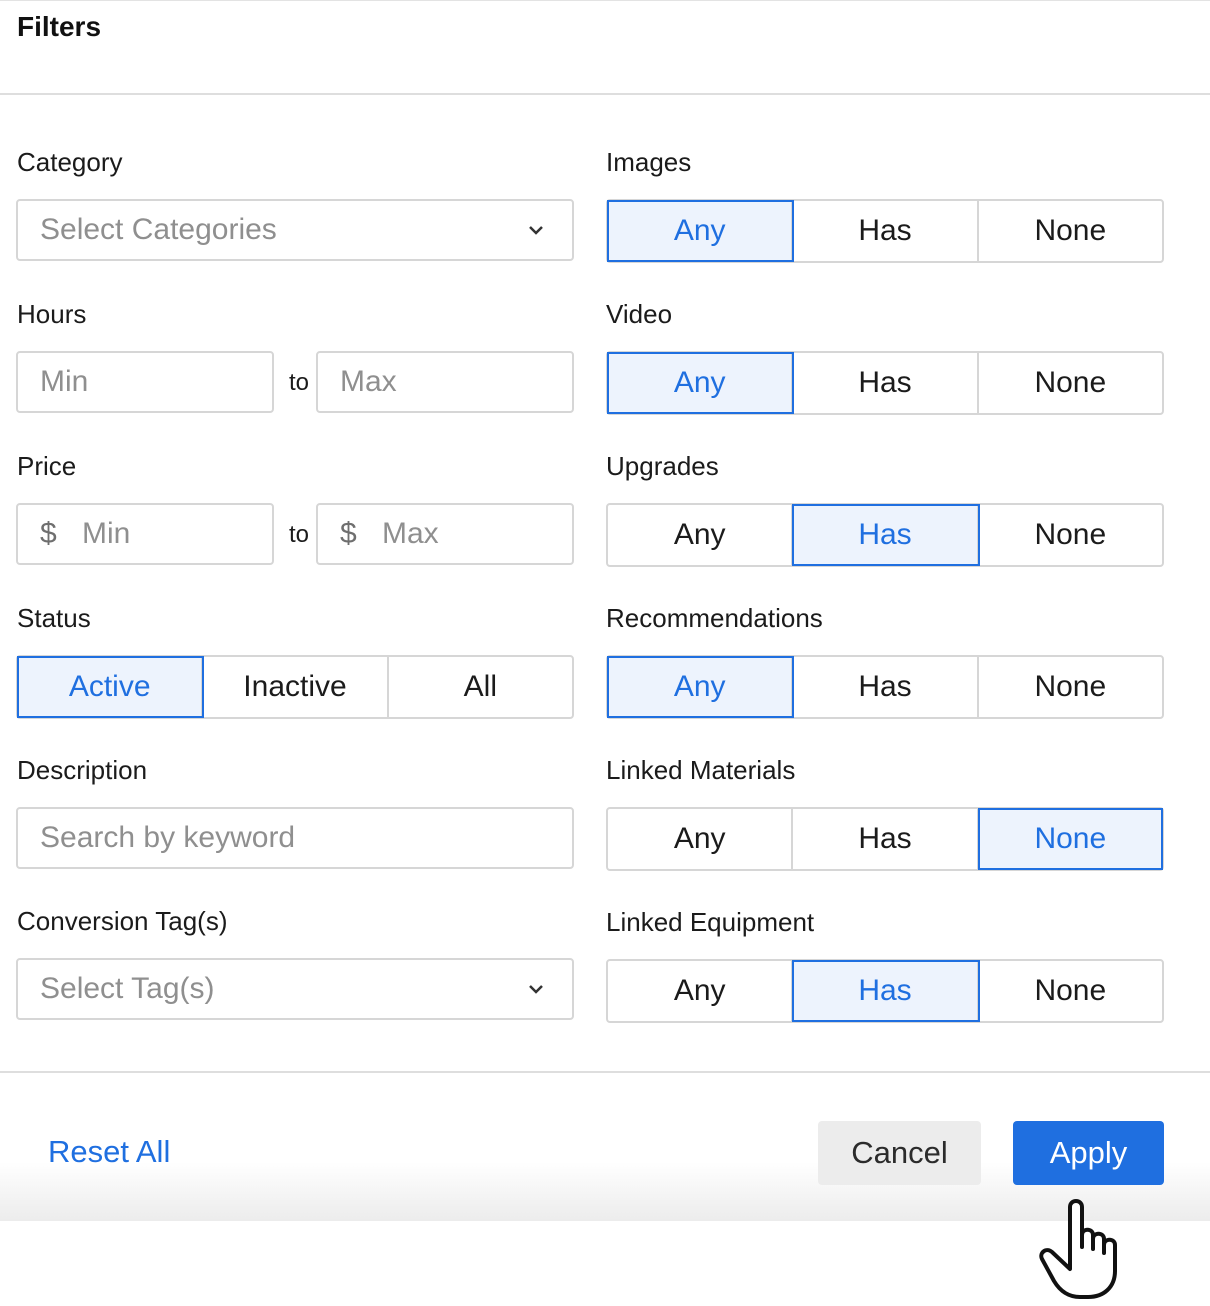 This screenshot has width=1210, height=1306. I want to click on video-option-none: None, so click(1070, 383).